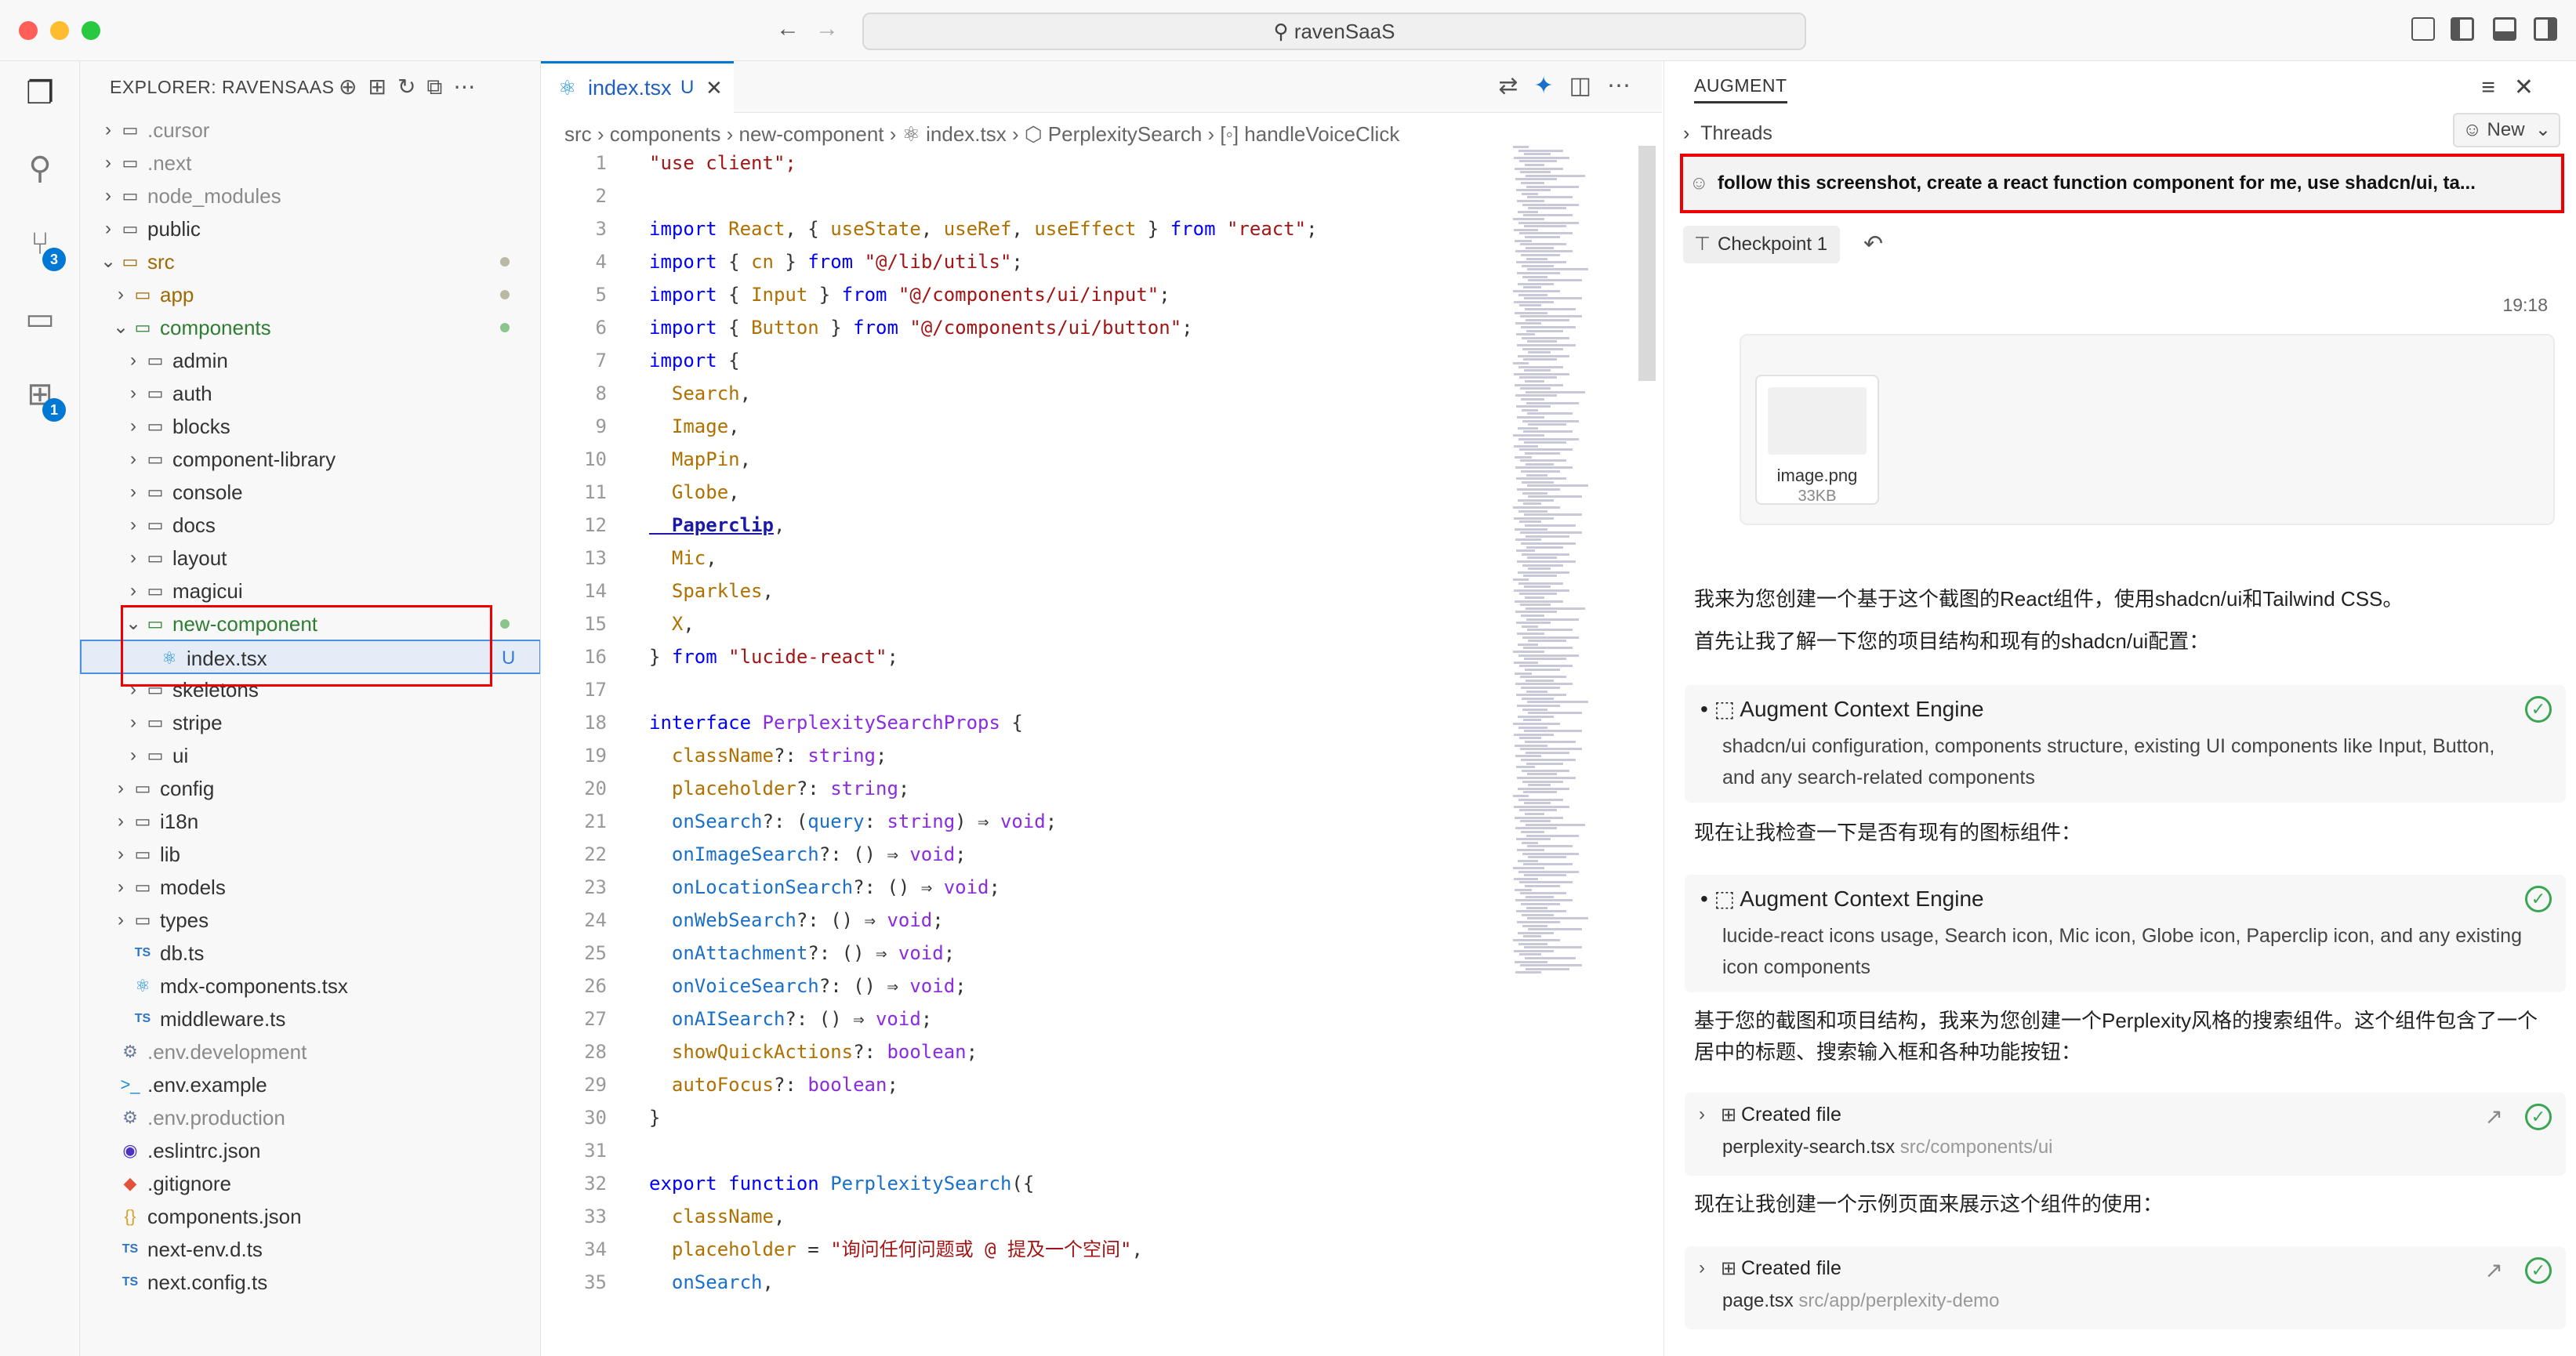 The height and width of the screenshot is (1356, 2576). Describe the element at coordinates (29, 30) in the screenshot. I see `close-window-button` at that location.